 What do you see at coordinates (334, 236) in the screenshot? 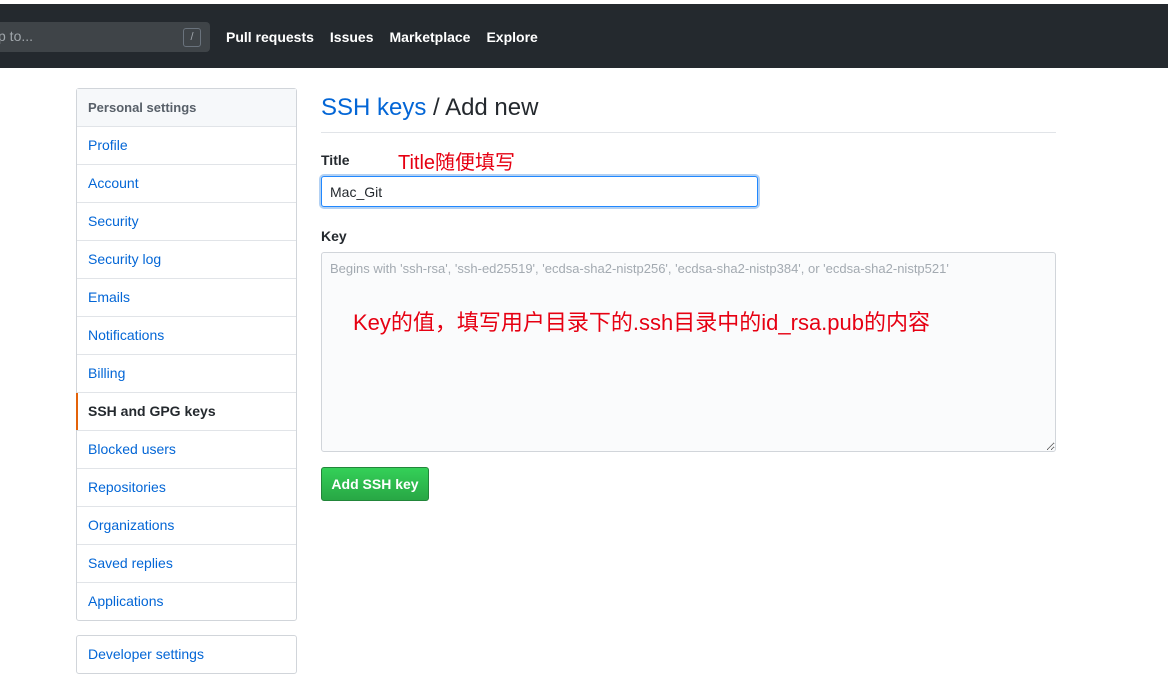
I see `key-label: Key` at bounding box center [334, 236].